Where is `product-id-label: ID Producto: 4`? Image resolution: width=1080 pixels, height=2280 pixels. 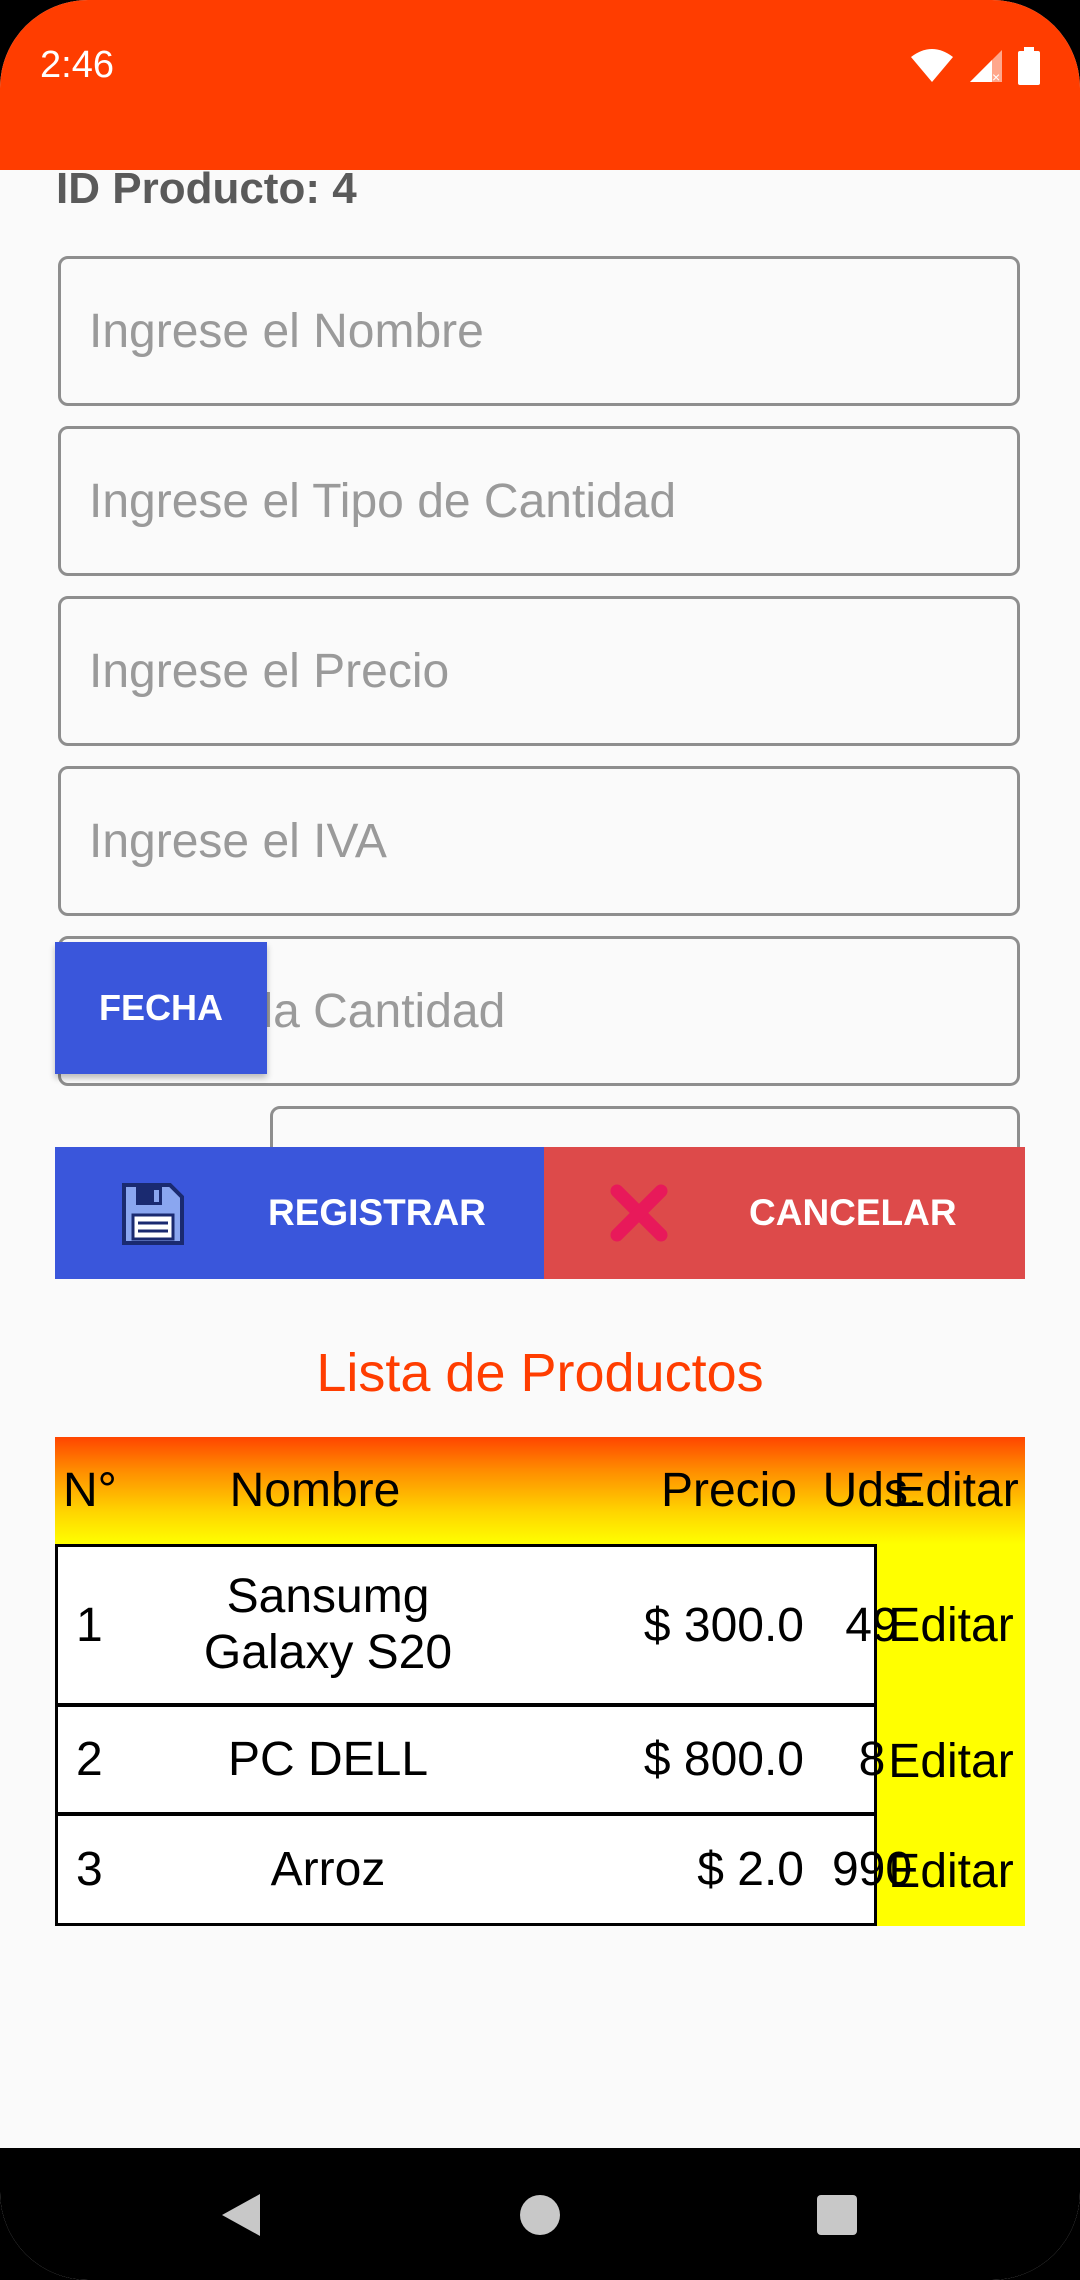 product-id-label: ID Producto: 4 is located at coordinates (206, 188).